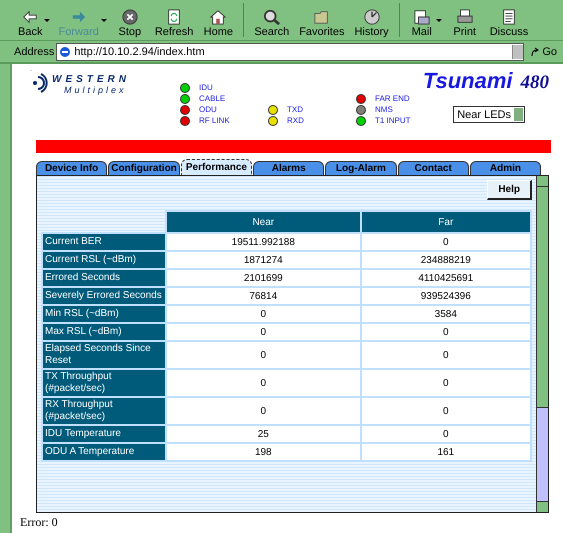 The height and width of the screenshot is (533, 563). What do you see at coordinates (104, 411) in the screenshot?
I see `row-label: RX Throughput (#packet/sec)` at bounding box center [104, 411].